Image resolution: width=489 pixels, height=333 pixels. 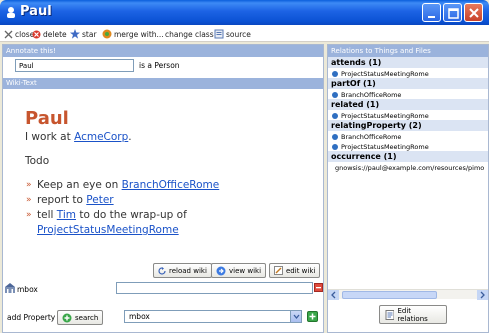 What do you see at coordinates (214, 288) in the screenshot?
I see `property-value-field` at bounding box center [214, 288].